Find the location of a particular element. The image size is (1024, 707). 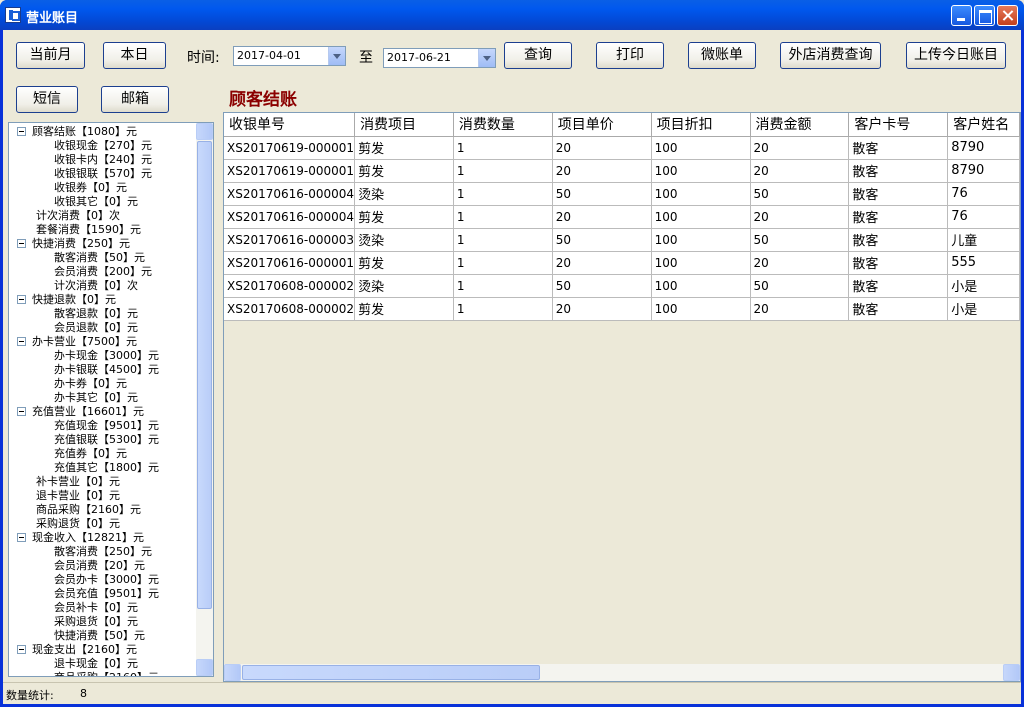

date-from-picker: 2017-04-01 is located at coordinates (289, 56).